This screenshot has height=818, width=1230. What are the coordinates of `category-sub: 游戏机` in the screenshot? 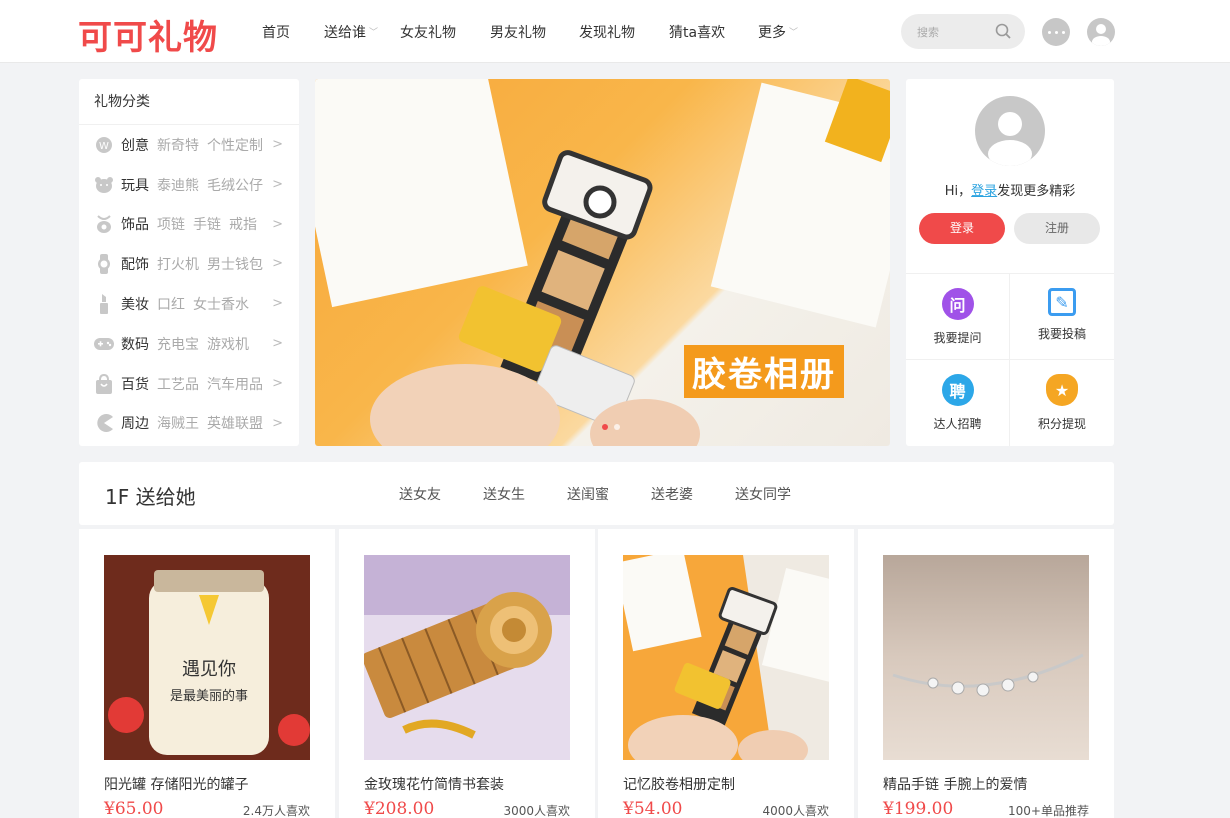 It's located at (228, 344).